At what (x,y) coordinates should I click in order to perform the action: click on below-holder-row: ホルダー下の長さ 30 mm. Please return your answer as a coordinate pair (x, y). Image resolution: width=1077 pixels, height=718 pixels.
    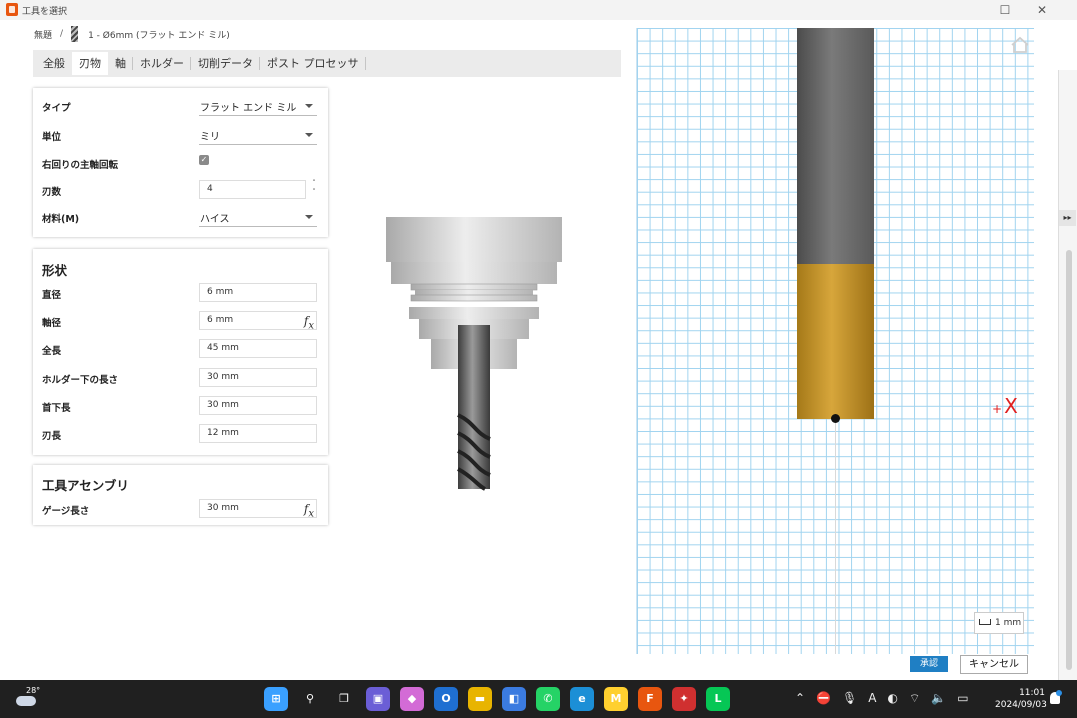
    Looking at the image, I should click on (180, 378).